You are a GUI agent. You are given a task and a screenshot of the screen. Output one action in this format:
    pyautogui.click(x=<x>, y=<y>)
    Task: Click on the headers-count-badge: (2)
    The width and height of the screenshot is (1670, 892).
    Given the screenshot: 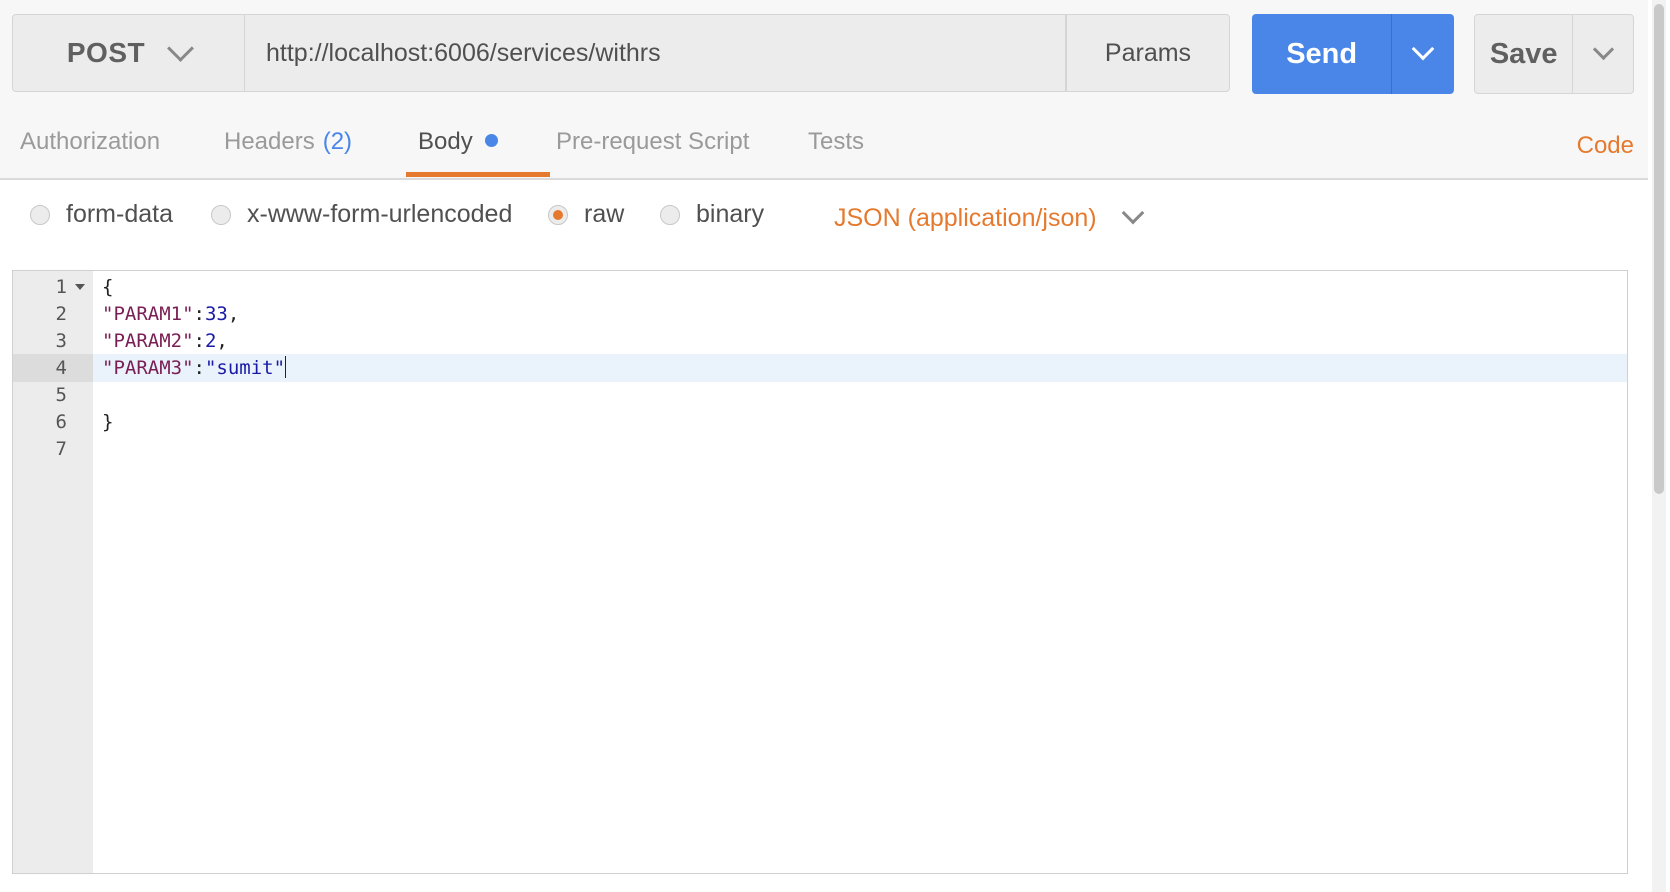 What is the action you would take?
    pyautogui.click(x=337, y=141)
    